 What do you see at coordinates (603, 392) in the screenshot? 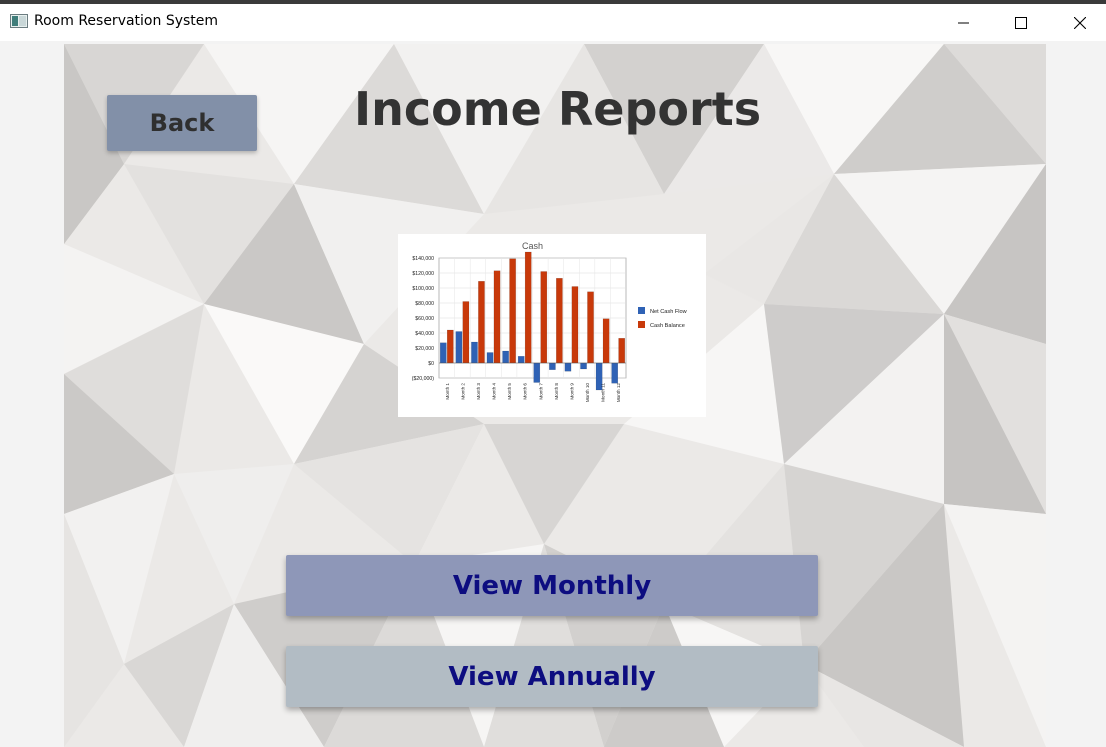
I see `x-tick-label: Month 11` at bounding box center [603, 392].